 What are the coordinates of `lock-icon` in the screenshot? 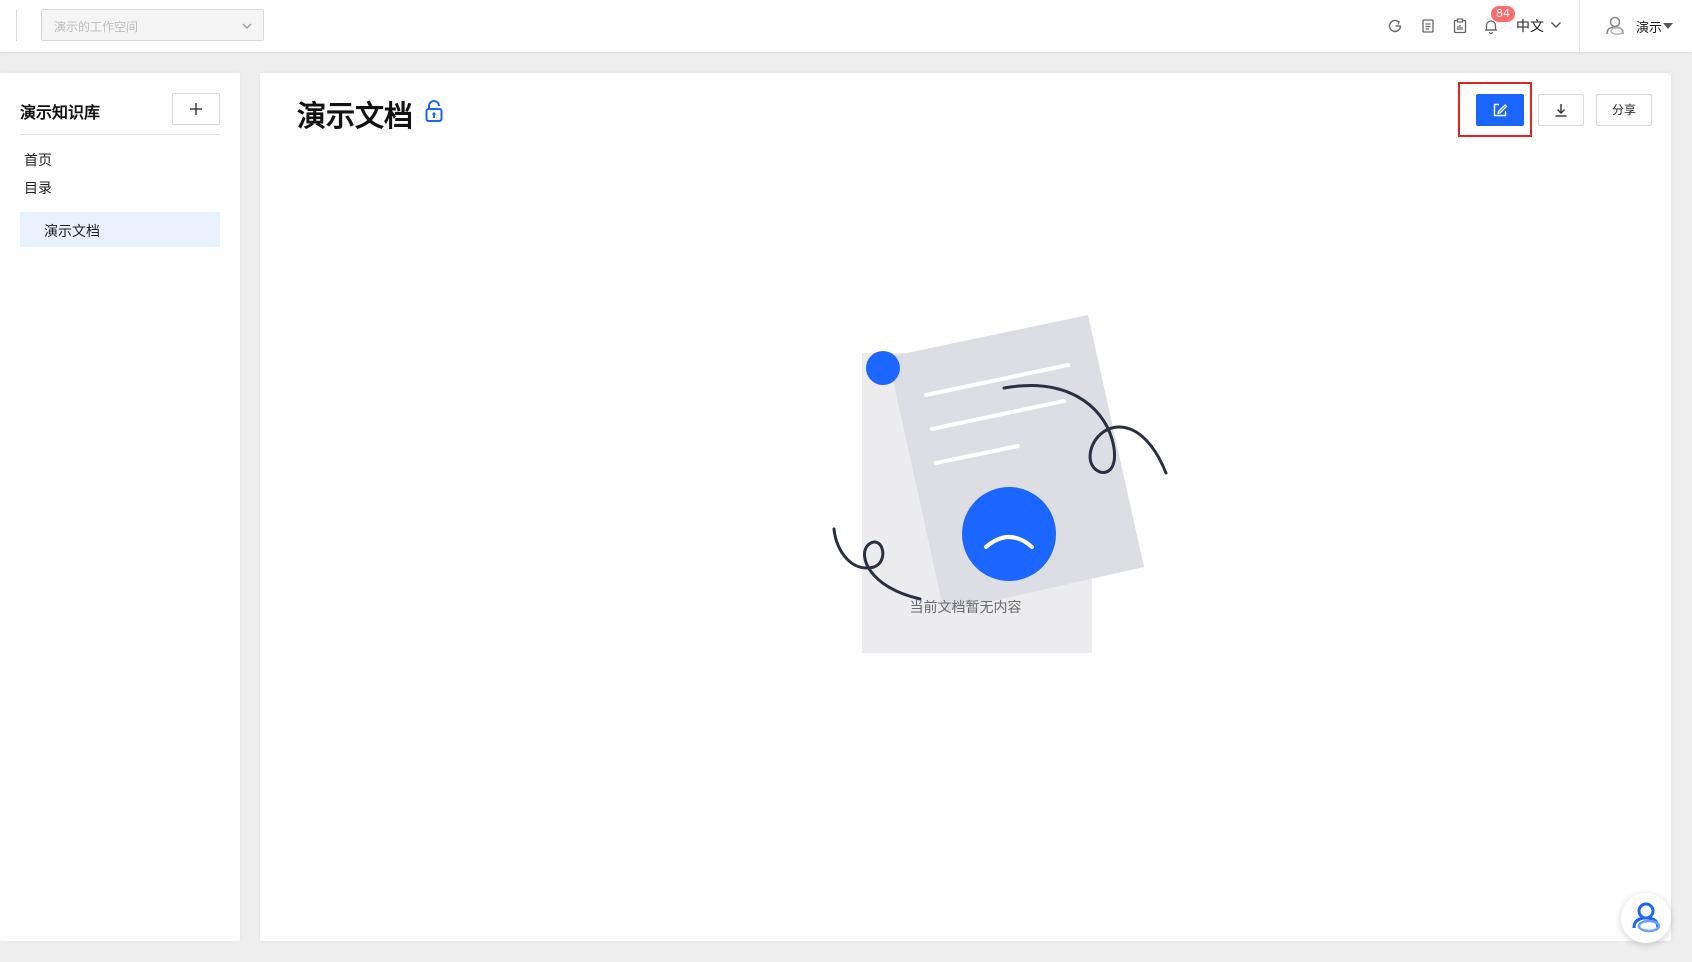 It's located at (434, 111).